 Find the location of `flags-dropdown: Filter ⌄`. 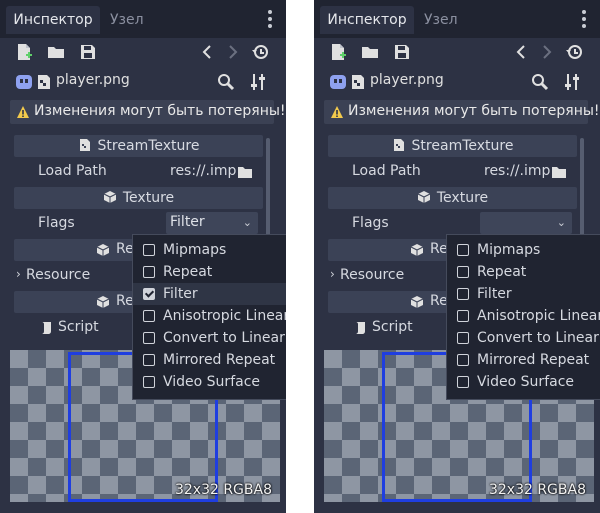

flags-dropdown: Filter ⌄ is located at coordinates (212, 223).